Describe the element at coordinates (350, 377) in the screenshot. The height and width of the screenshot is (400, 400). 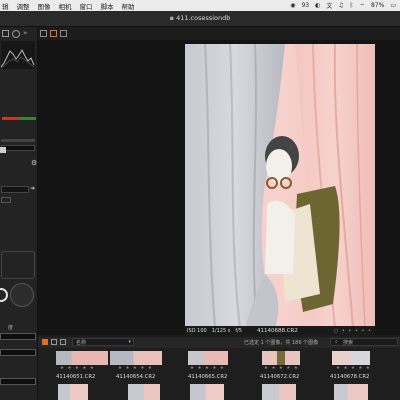
I see `thumbnail-label: 41140678.CR2` at that location.